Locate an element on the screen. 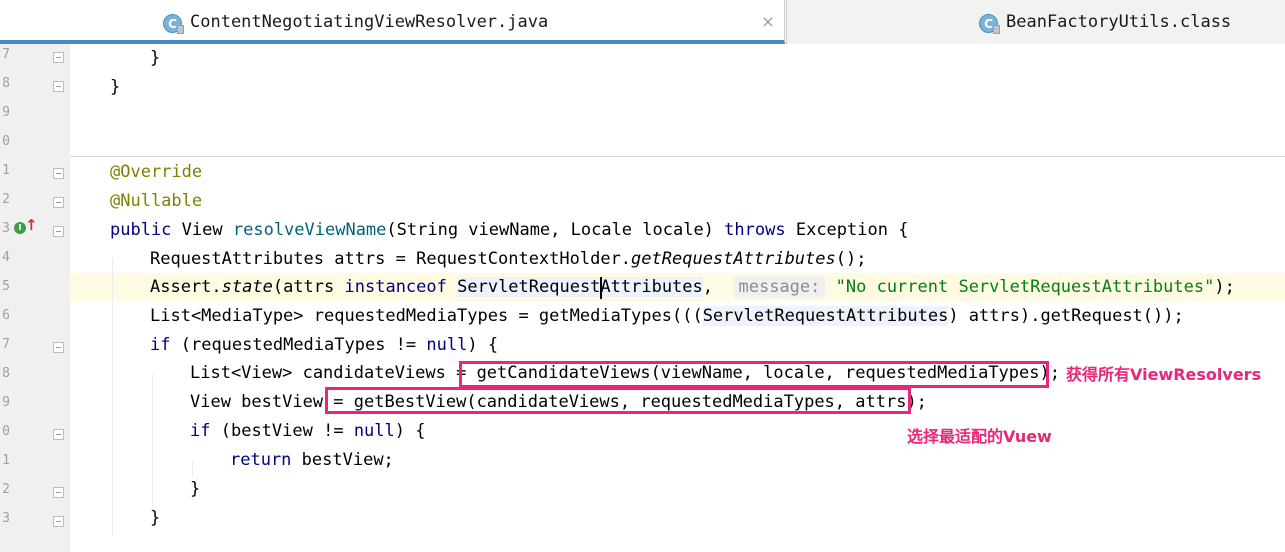  code-line: @Override is located at coordinates (156, 172).